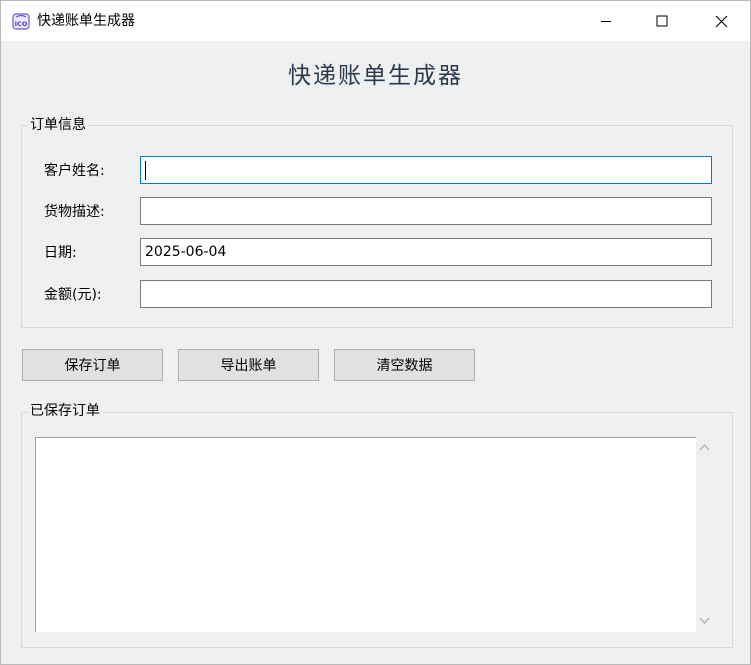 The image size is (751, 665). I want to click on close-button, so click(721, 21).